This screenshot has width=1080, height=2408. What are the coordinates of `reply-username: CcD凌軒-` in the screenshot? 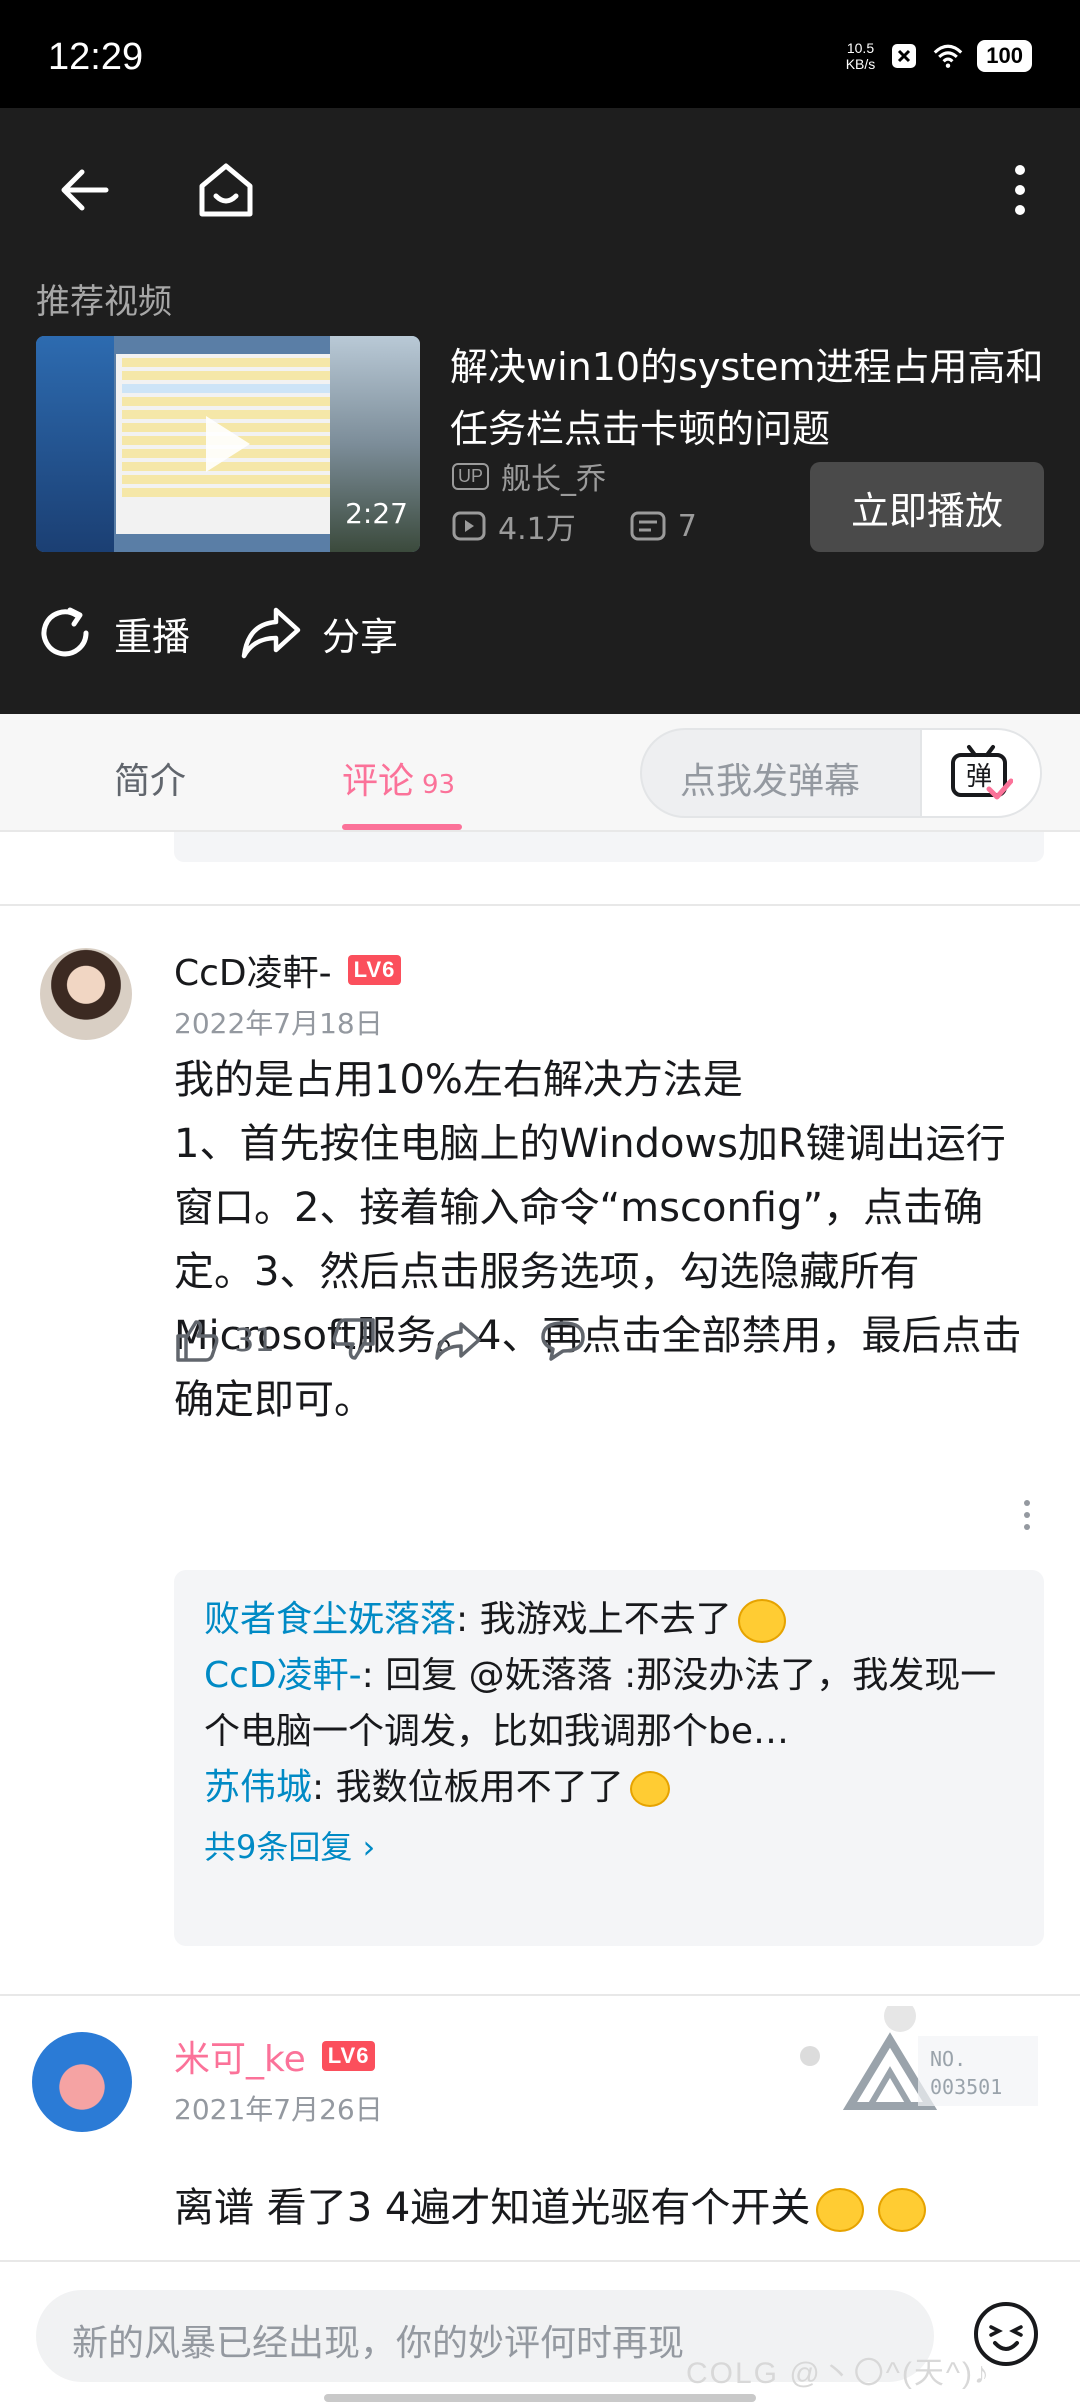 It's located at (283, 1675).